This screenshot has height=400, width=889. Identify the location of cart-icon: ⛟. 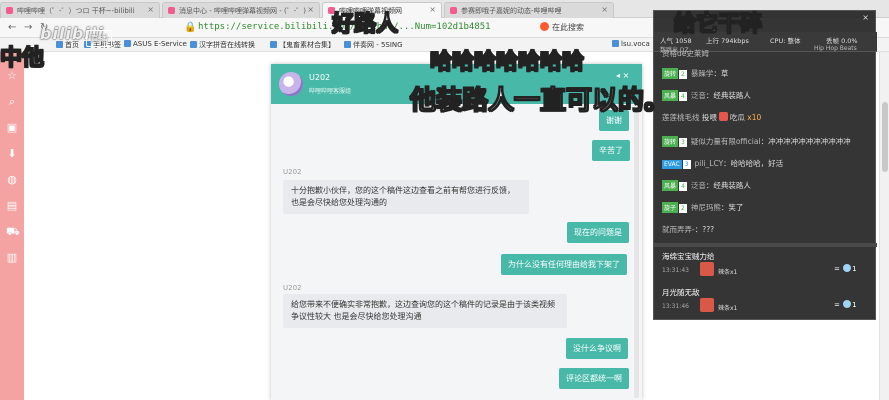
(13, 232).